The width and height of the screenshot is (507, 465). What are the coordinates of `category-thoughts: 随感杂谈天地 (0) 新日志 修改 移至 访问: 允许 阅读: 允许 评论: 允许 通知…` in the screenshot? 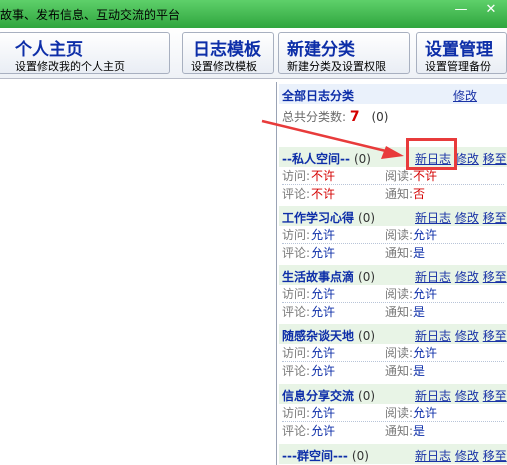 It's located at (393, 353).